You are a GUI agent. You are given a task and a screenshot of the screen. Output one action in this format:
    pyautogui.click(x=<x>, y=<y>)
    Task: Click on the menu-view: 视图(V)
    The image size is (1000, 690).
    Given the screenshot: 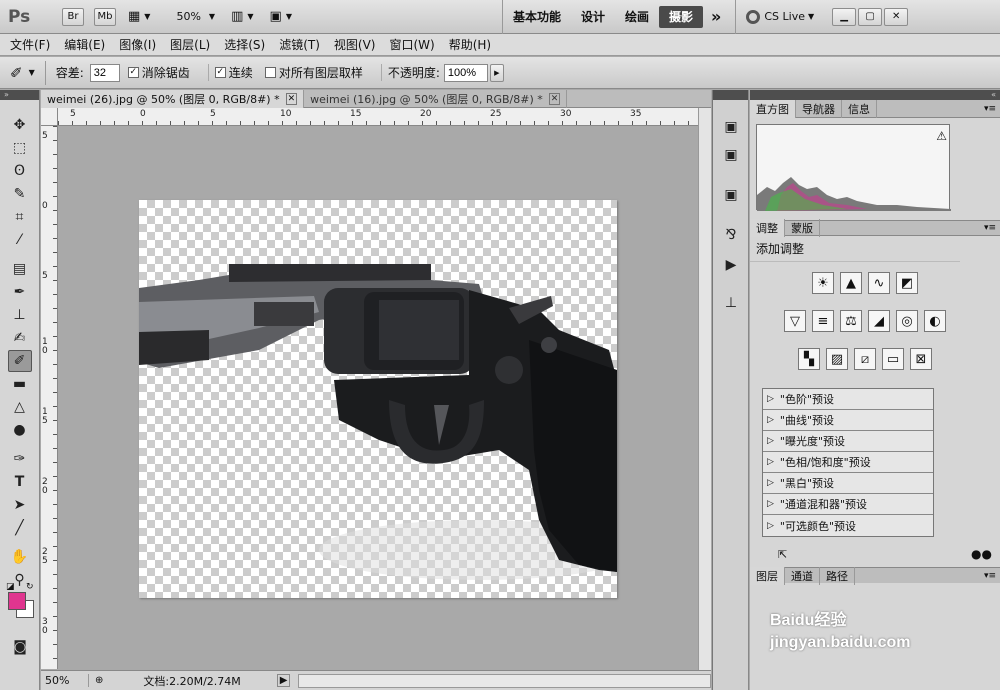 What is the action you would take?
    pyautogui.click(x=355, y=44)
    